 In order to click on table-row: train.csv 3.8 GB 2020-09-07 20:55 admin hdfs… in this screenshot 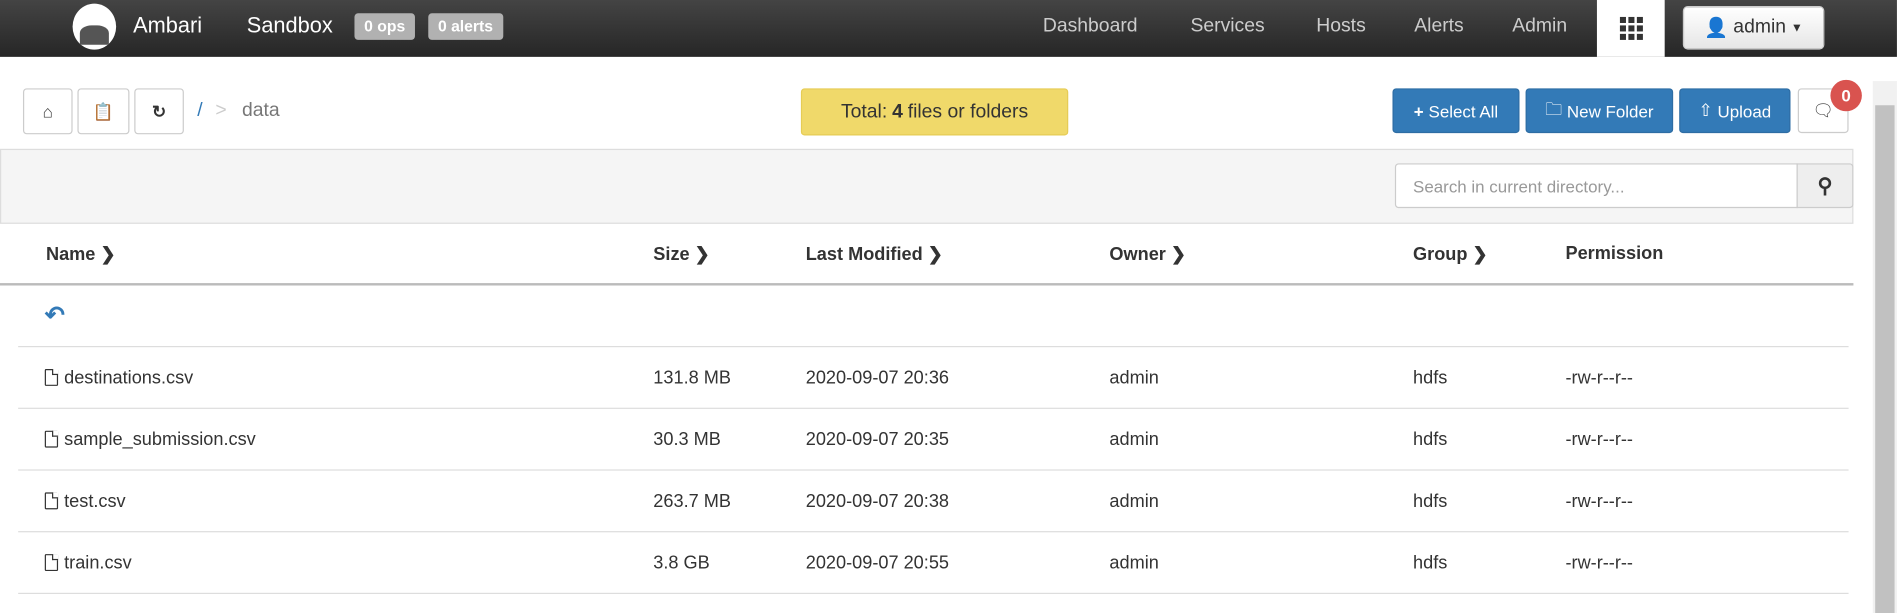, I will do `click(933, 563)`.